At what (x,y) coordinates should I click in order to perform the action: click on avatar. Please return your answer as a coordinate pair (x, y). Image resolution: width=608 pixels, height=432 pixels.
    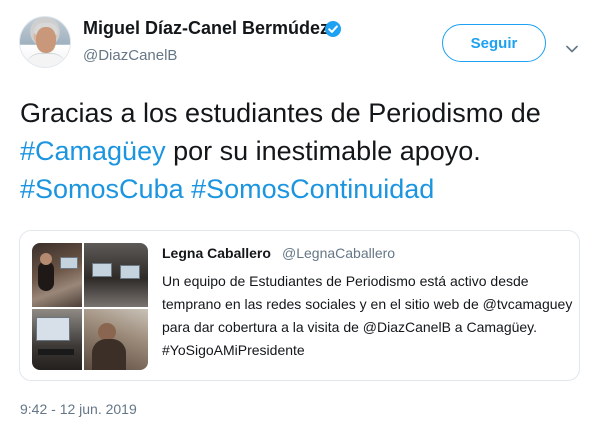
    Looking at the image, I should click on (45, 42).